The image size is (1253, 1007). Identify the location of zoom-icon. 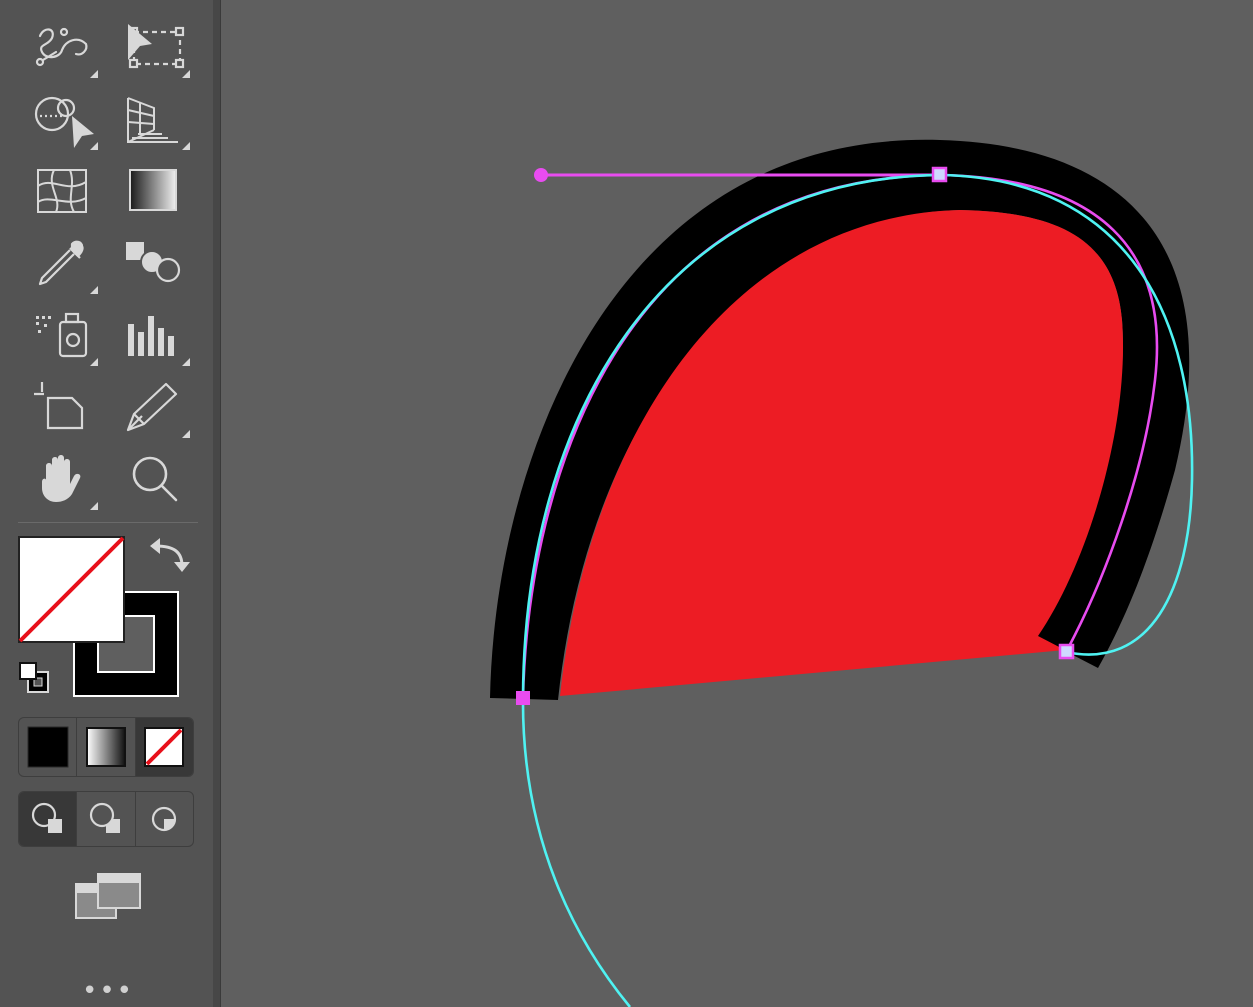
(155, 479).